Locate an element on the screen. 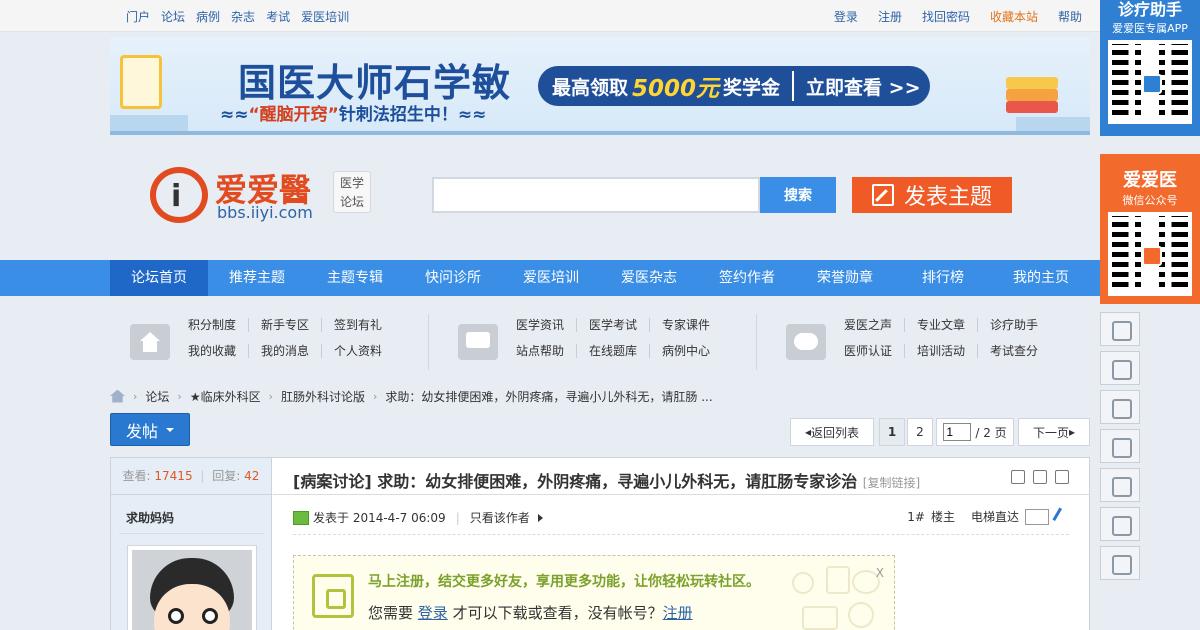 This screenshot has height=630, width=1200. floor-label: 楼主 is located at coordinates (942, 517).